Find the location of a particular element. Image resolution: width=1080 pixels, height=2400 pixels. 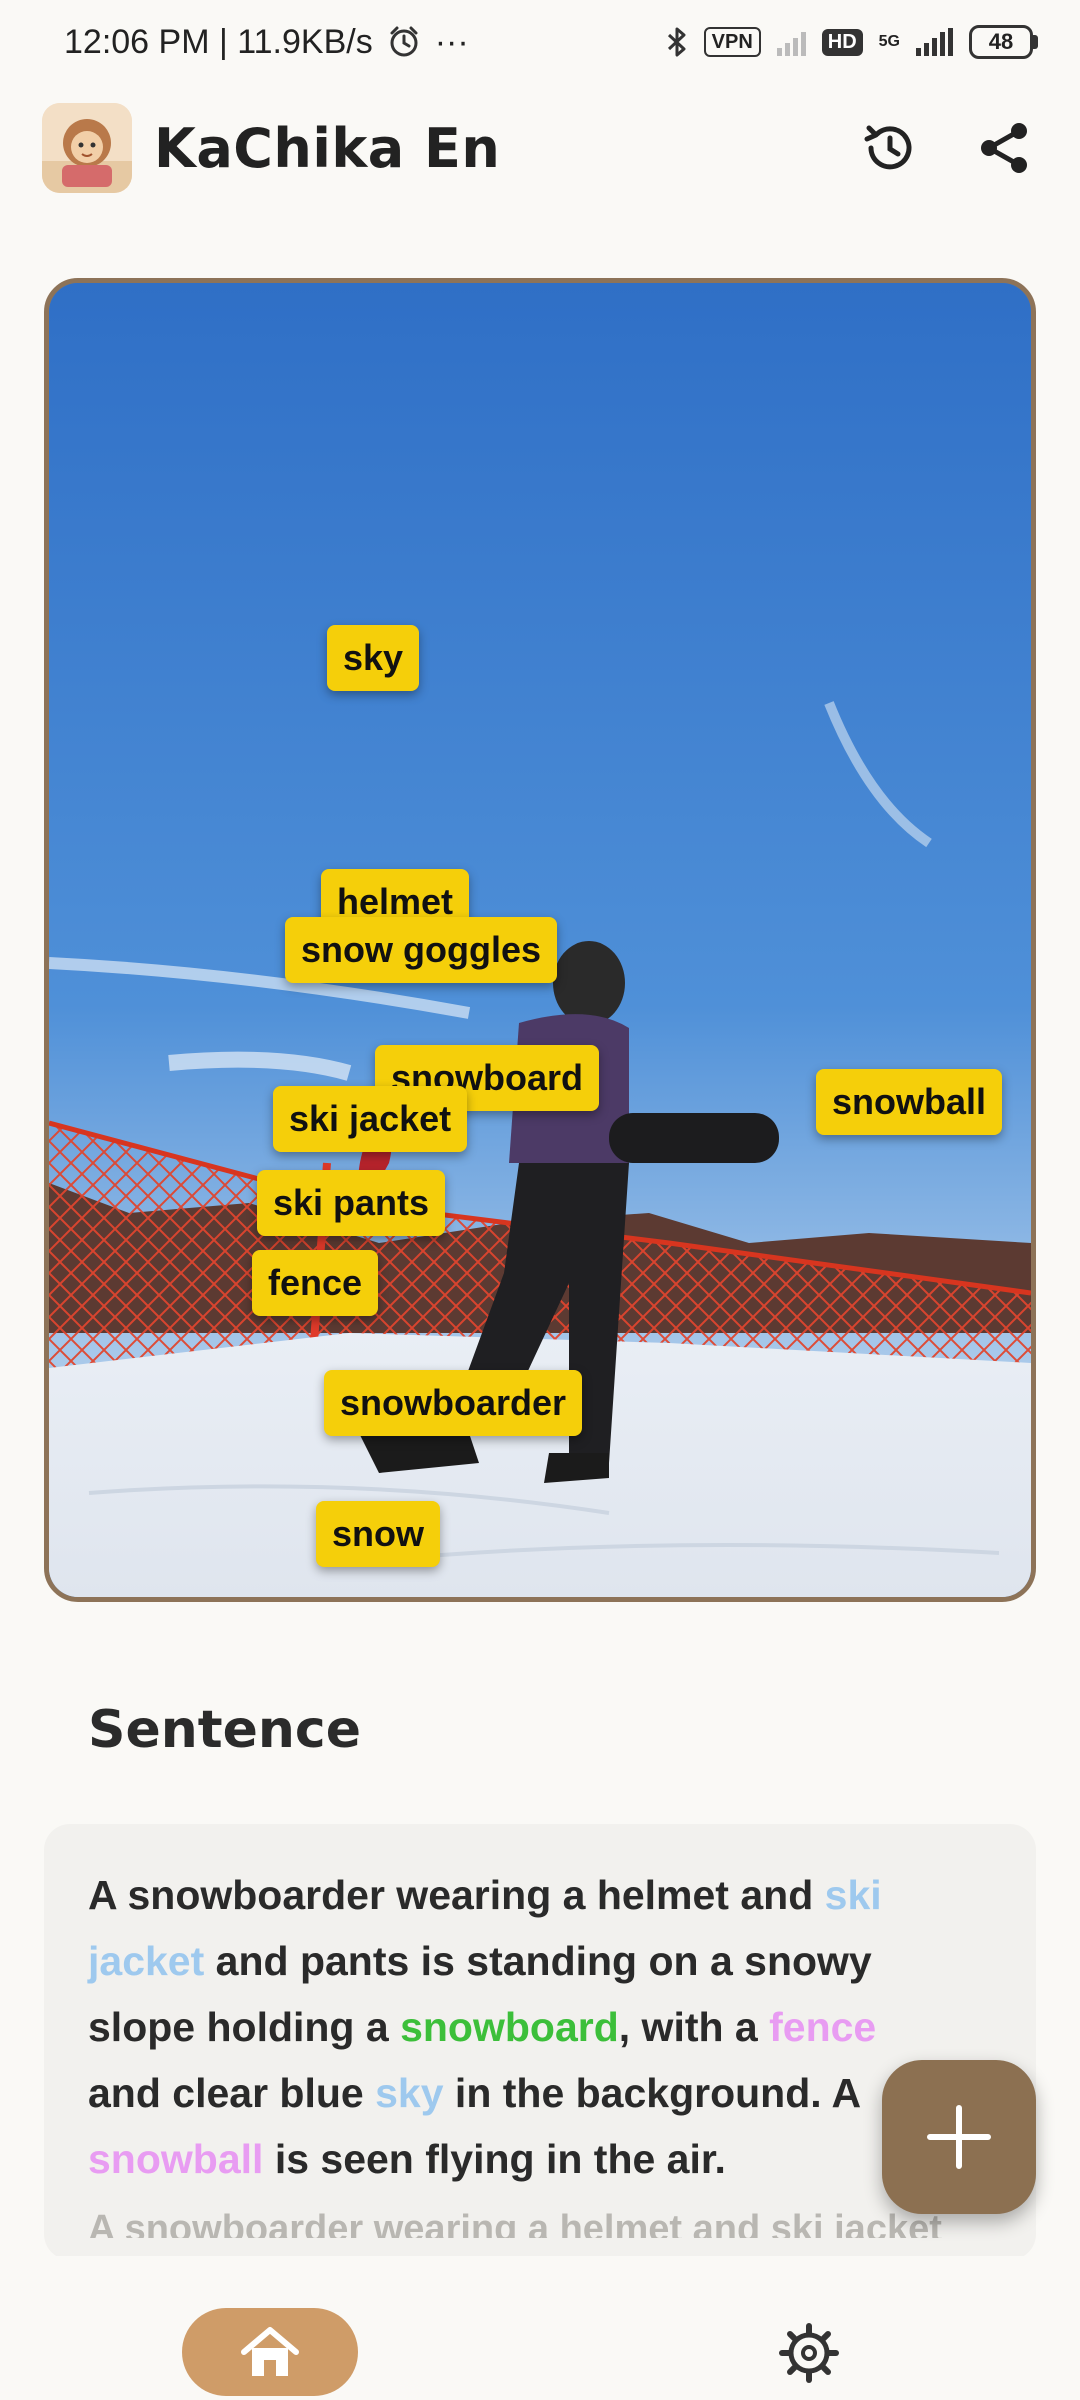

add-button is located at coordinates (959, 2137).